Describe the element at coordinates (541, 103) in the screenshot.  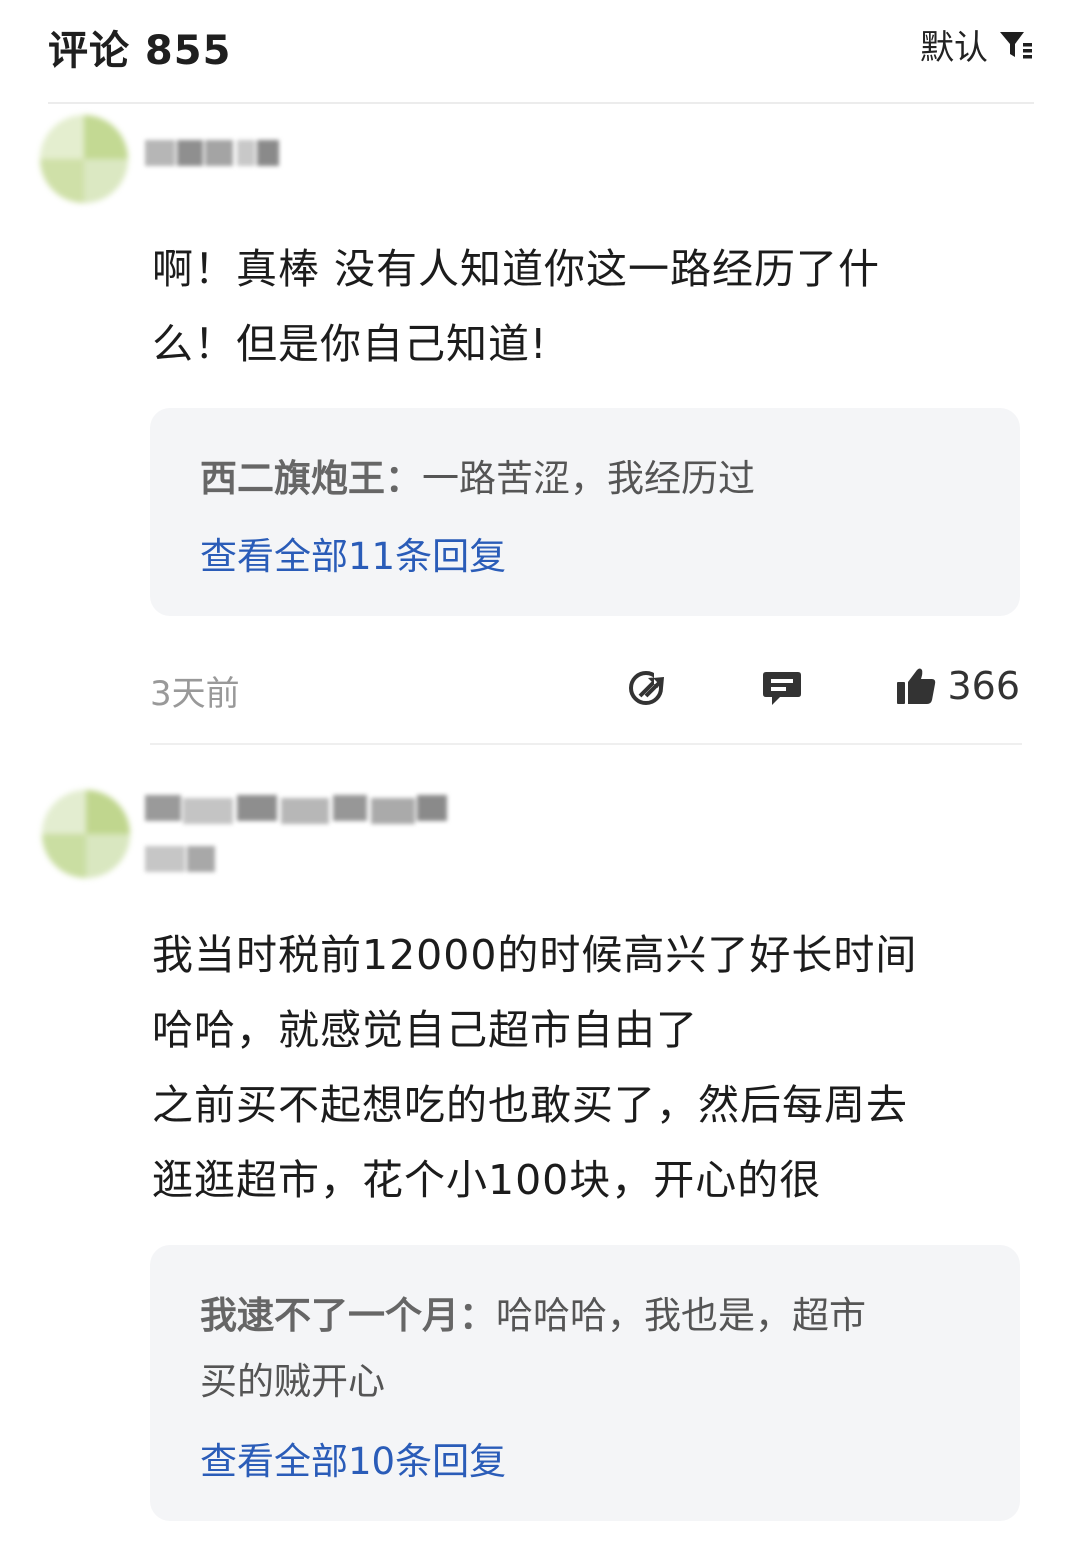
I see `header-divider` at that location.